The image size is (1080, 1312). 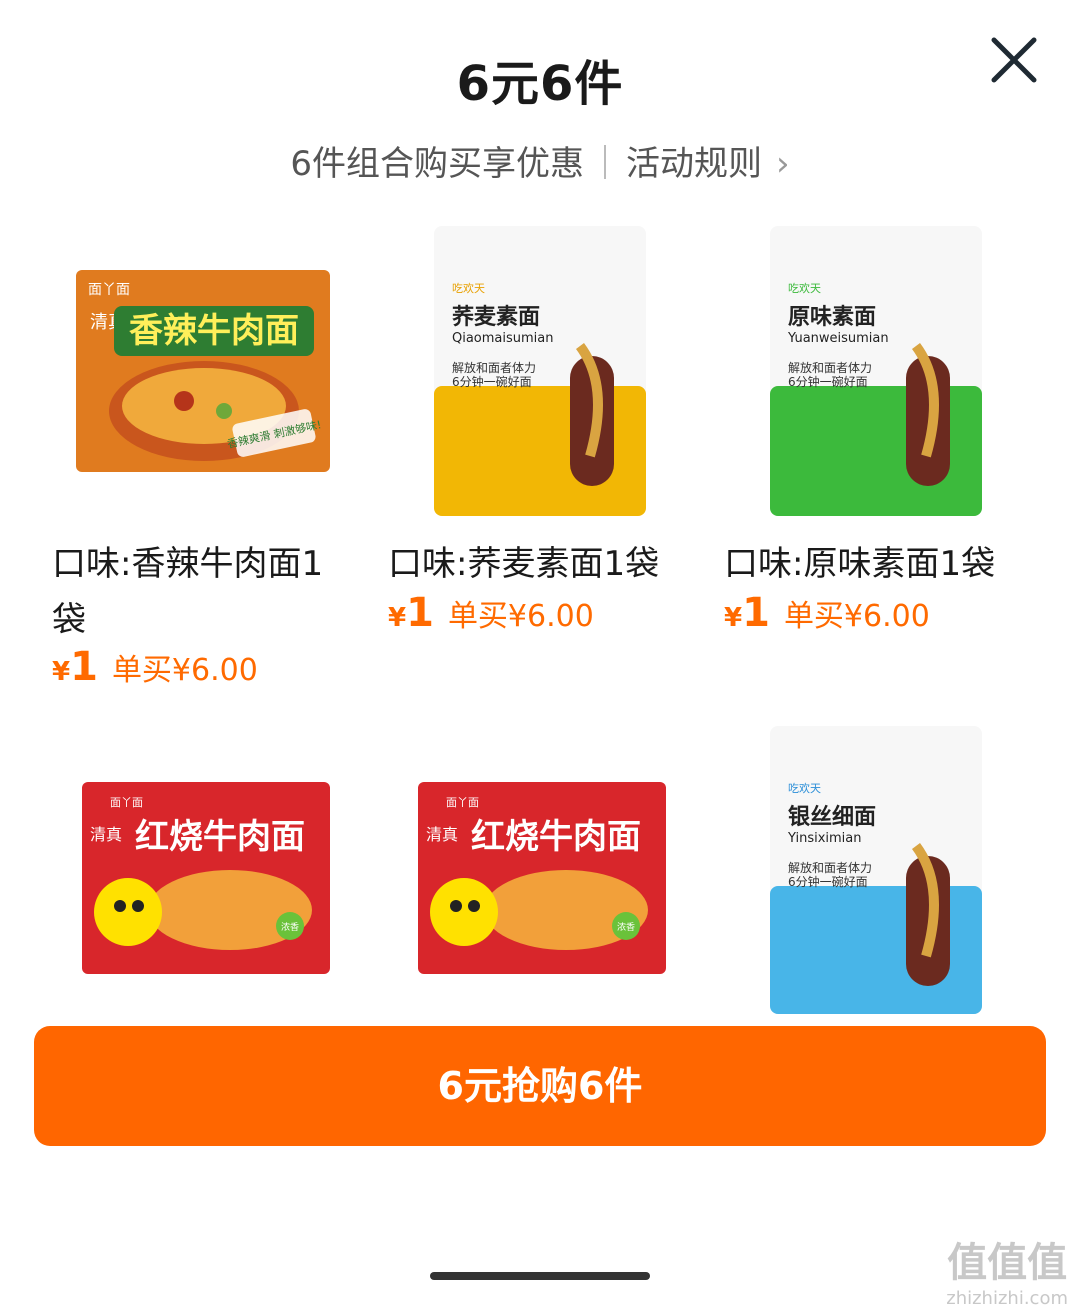 What do you see at coordinates (1007, 1263) in the screenshot?
I see `watermark-logo: 值值值` at bounding box center [1007, 1263].